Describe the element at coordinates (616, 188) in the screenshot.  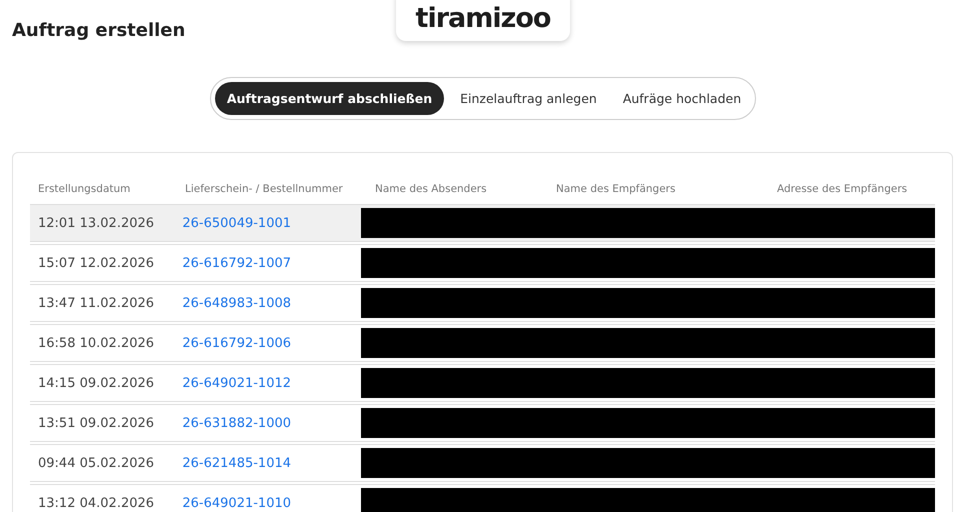
I see `column-header: Name des Empfängers` at that location.